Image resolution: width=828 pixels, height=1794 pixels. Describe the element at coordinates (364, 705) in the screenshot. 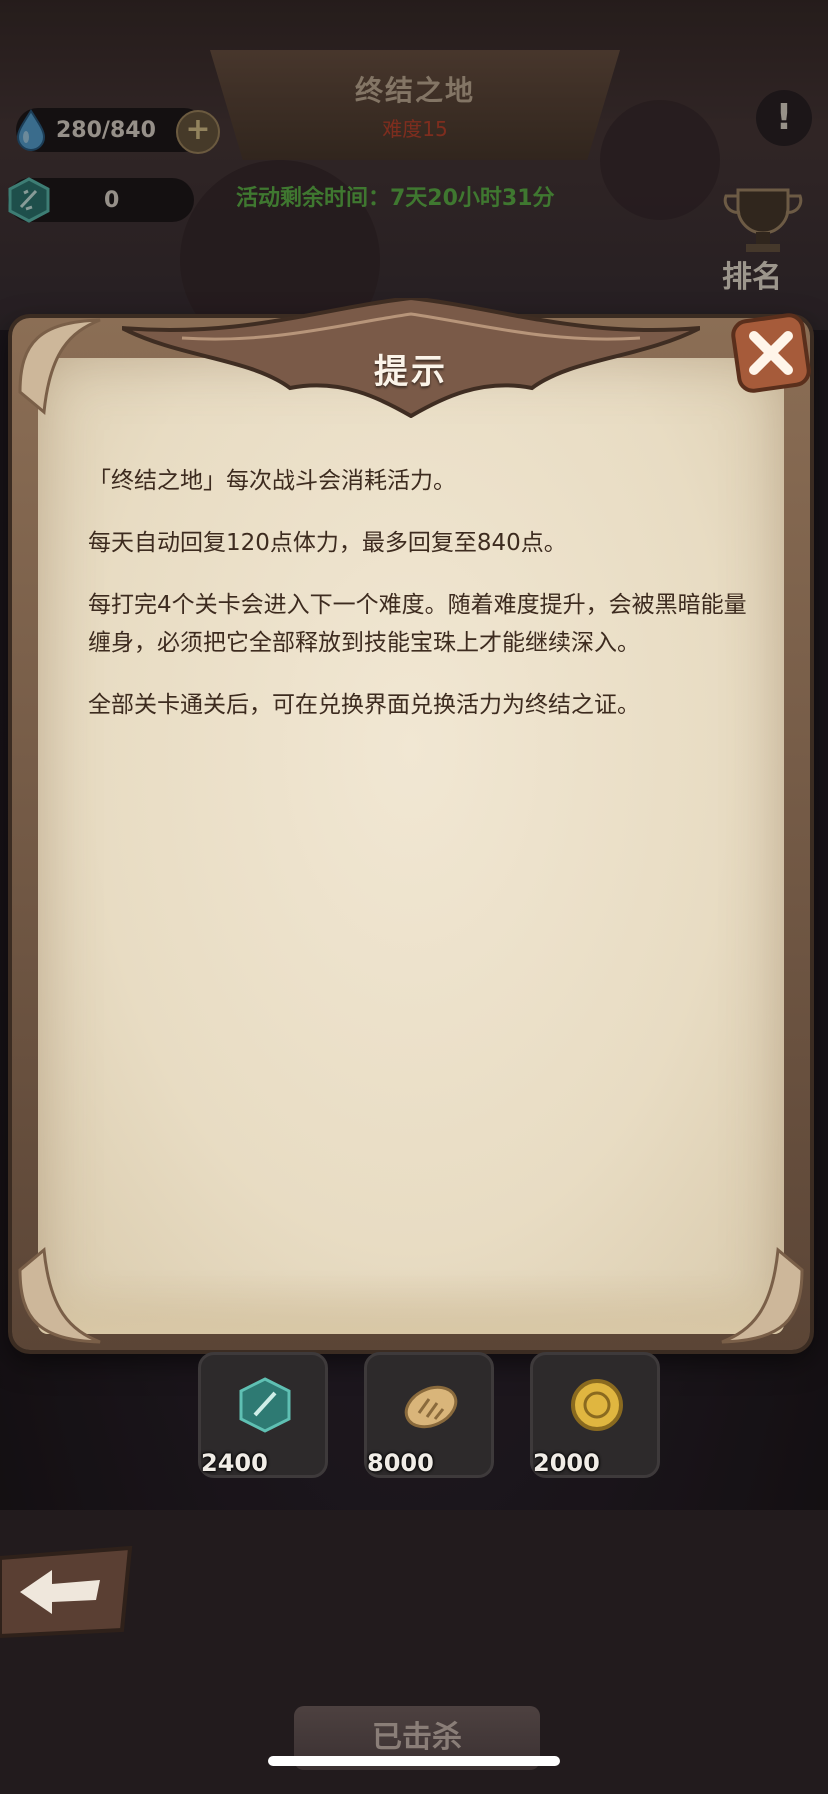

I see `hint-paragraph: 全部关卡通关后，可在兑换界面兑换活力为终结之证。` at that location.